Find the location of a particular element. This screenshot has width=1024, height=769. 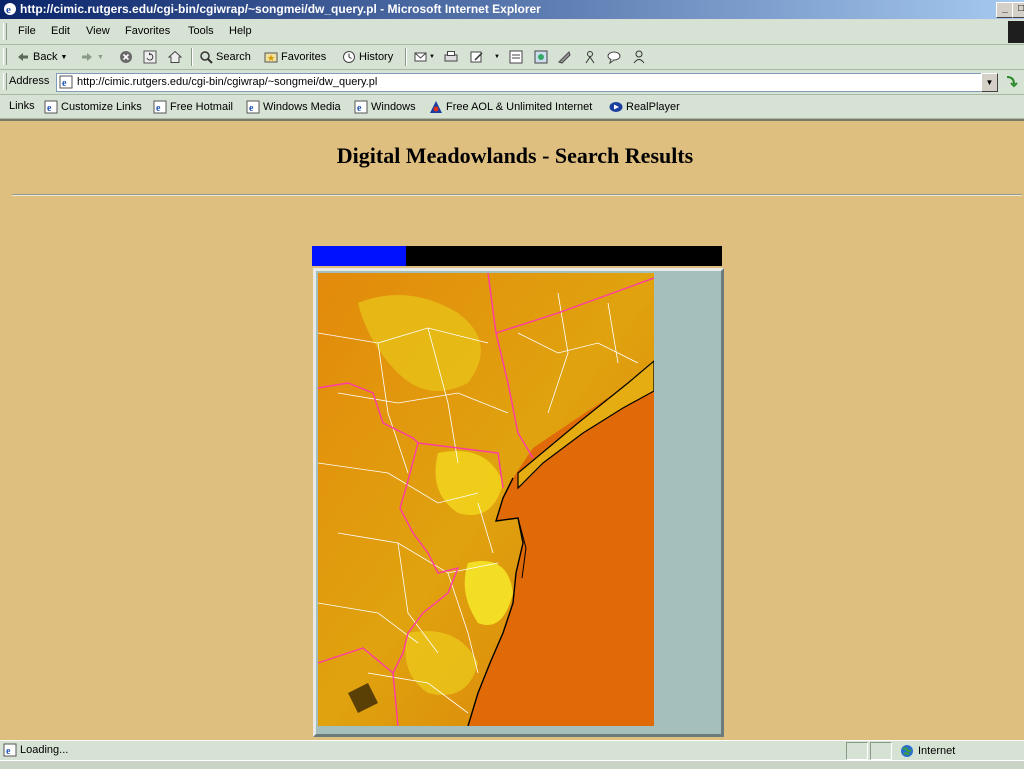

link-customize-links: e Customize Links is located at coordinates (93, 107).